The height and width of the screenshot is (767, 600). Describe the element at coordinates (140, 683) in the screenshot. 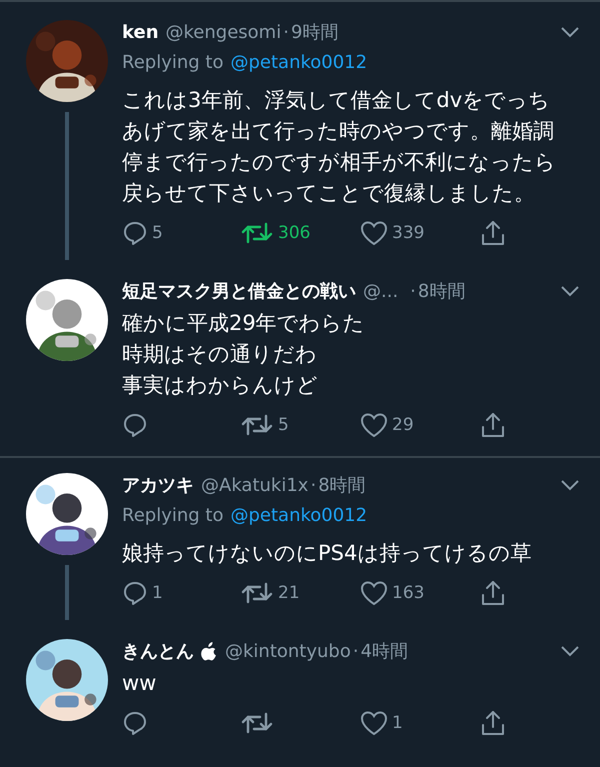

I see `tweet-text: ww` at that location.